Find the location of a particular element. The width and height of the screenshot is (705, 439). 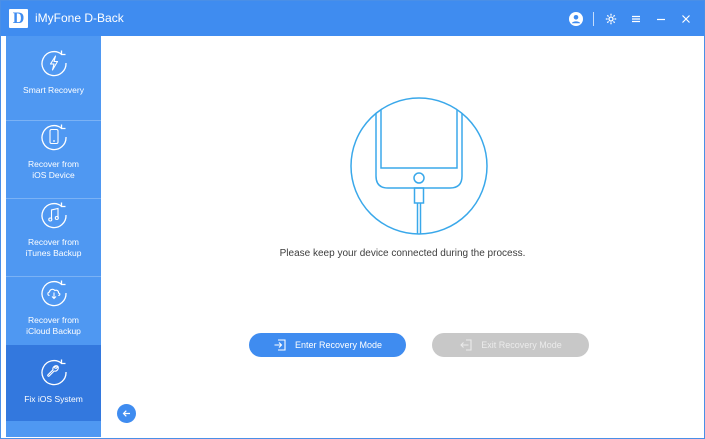

sidebar-item-itunes-backup: Recover from iTunes Backup is located at coordinates (53, 238).